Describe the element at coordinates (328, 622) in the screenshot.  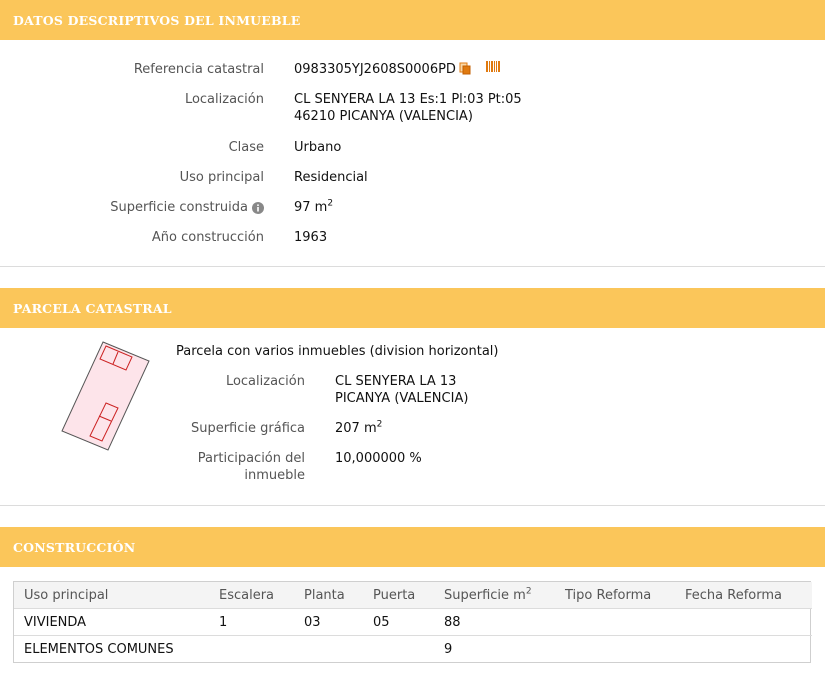
I see `table-cell: 03` at that location.